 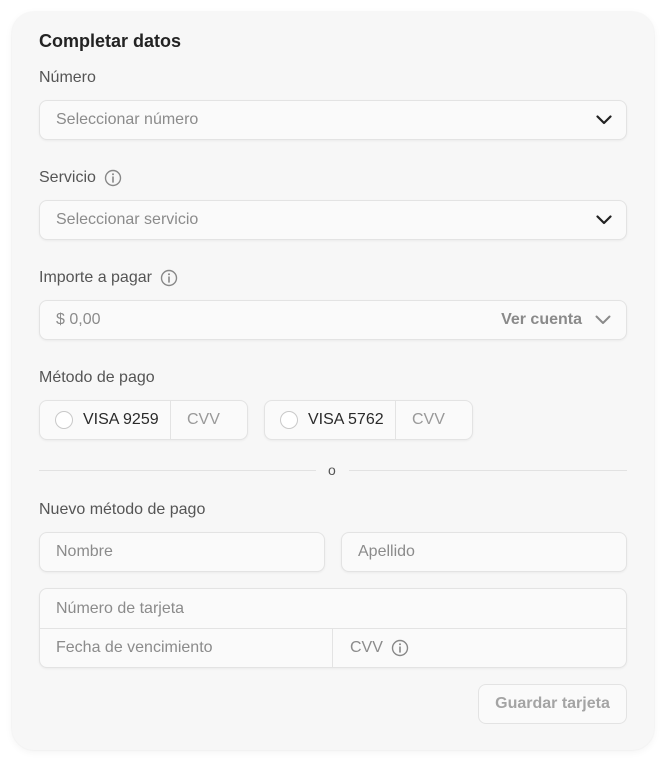 What do you see at coordinates (182, 552) in the screenshot?
I see `nombre-input: Nombre` at bounding box center [182, 552].